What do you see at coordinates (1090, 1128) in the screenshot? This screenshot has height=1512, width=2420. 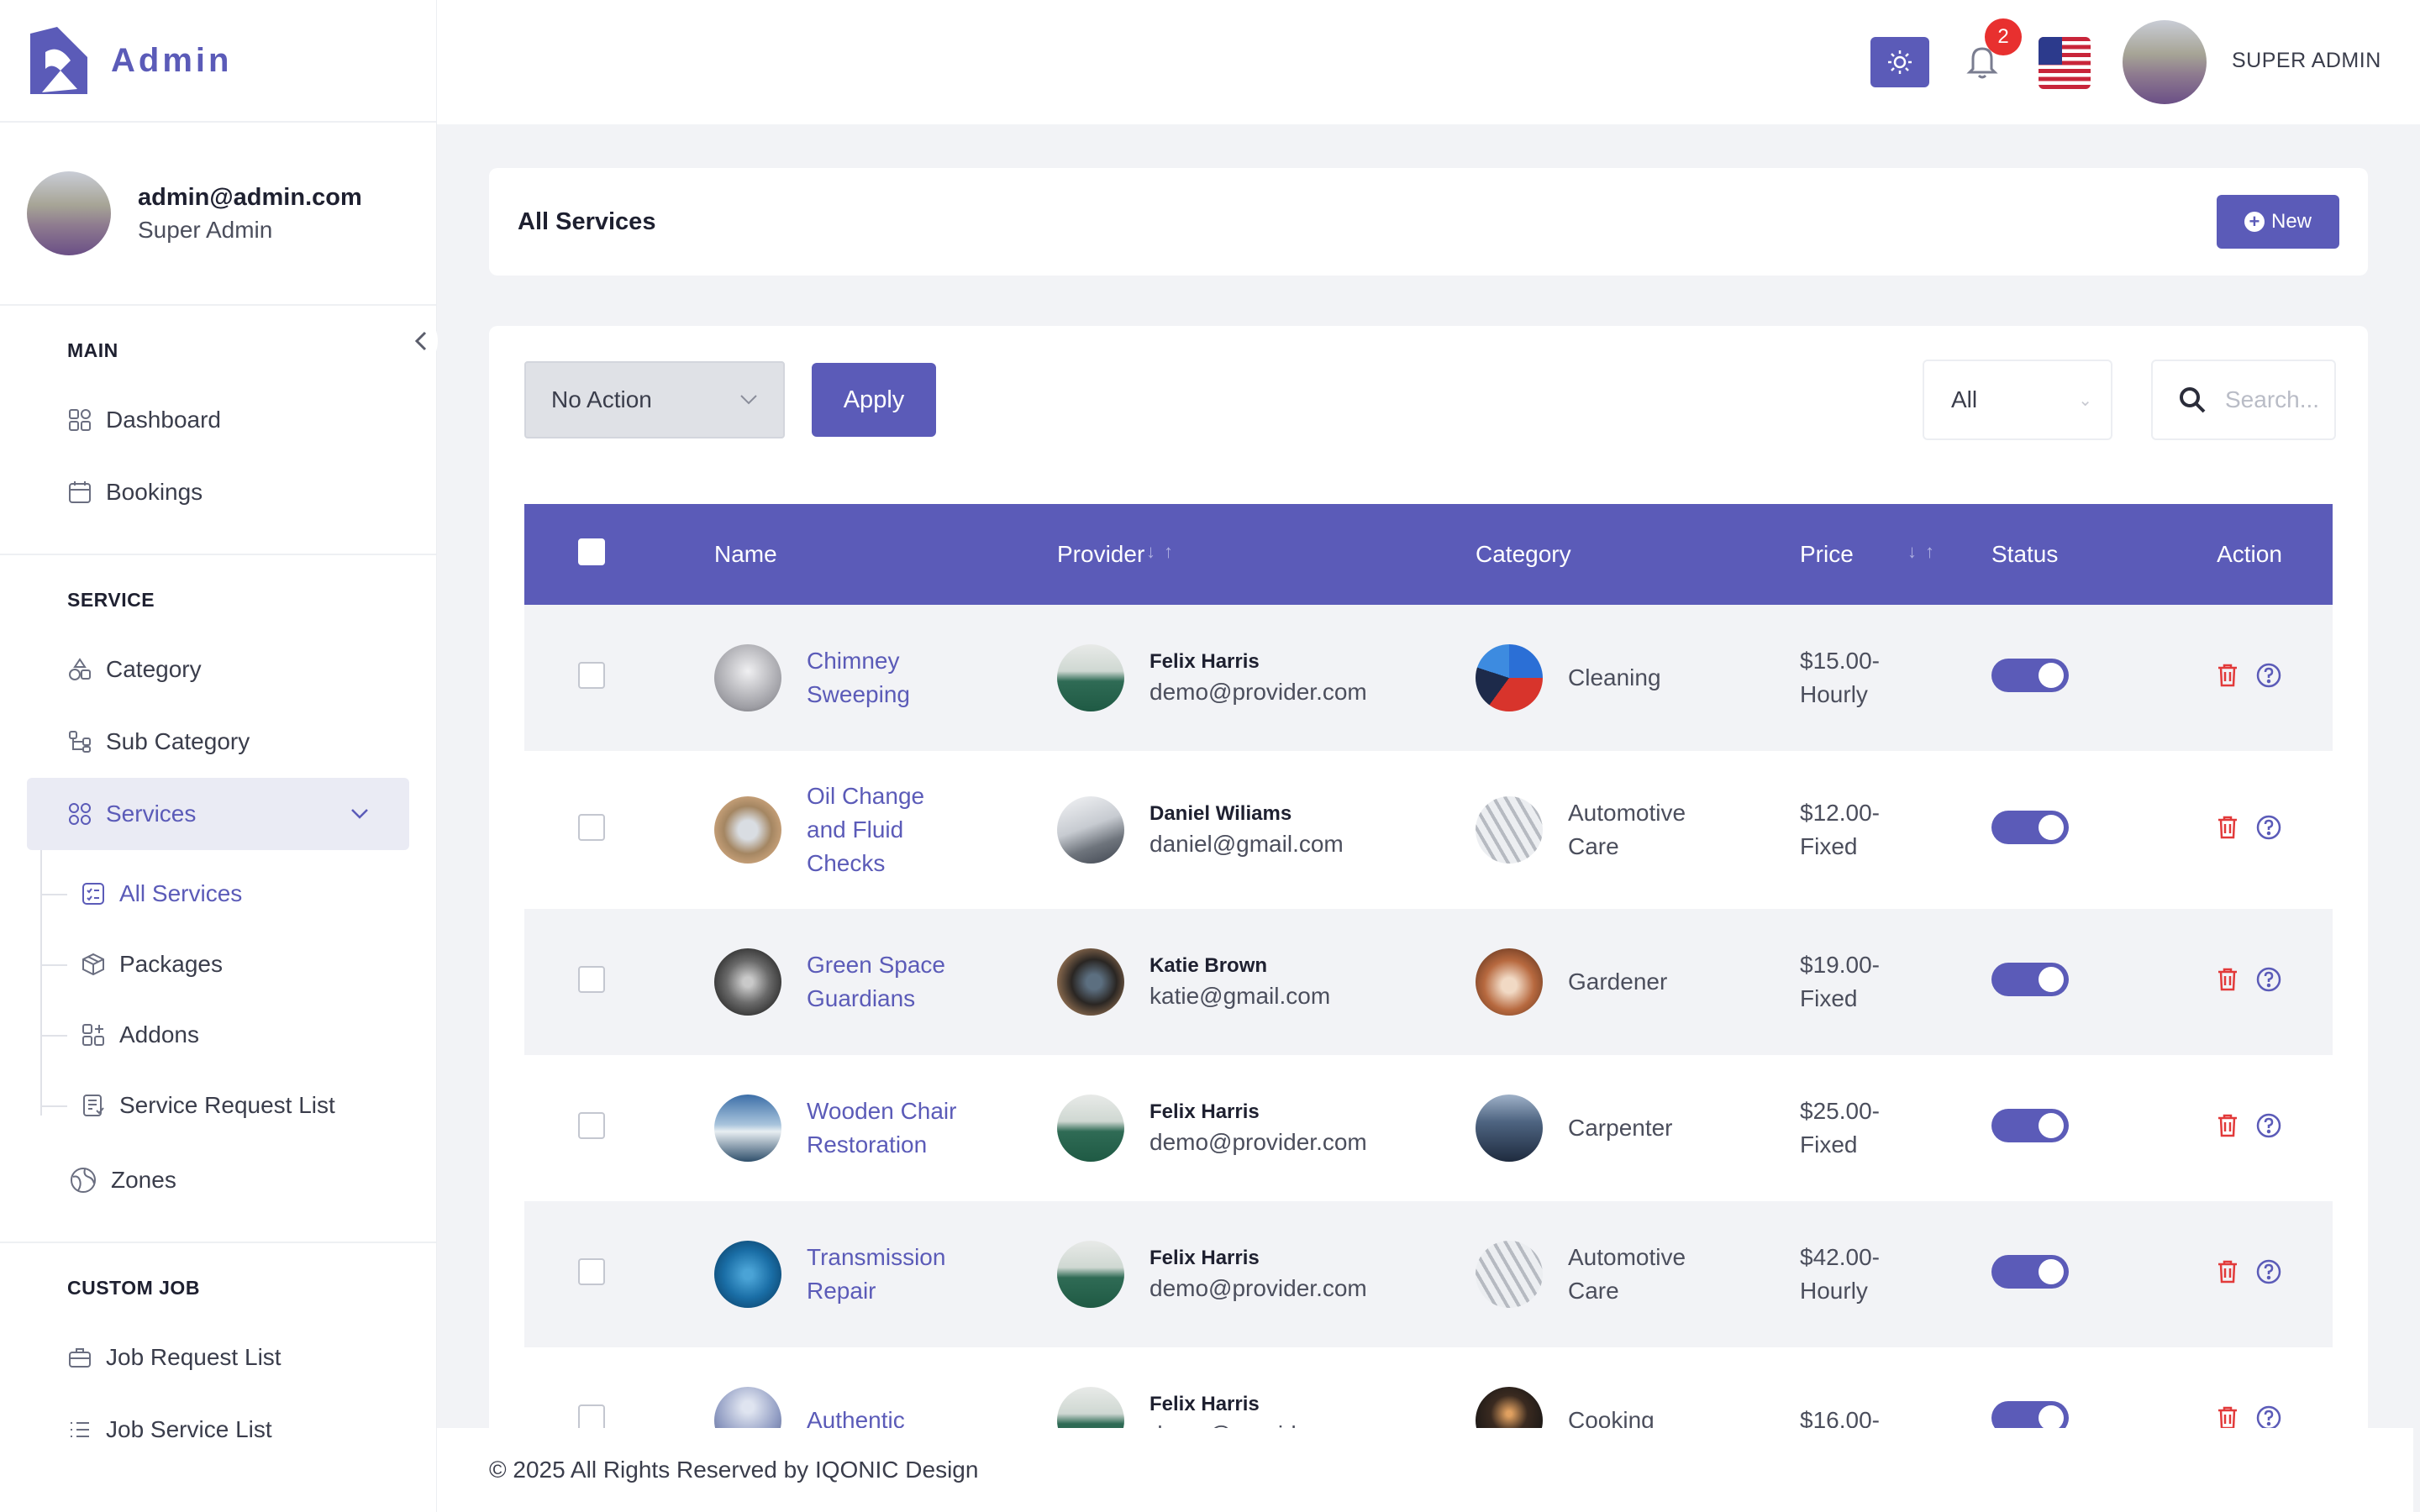 I see `provider-avatar` at bounding box center [1090, 1128].